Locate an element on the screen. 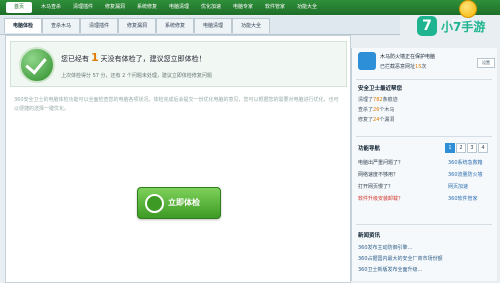 This screenshot has height=283, width=500. firewall-status-title: 木马防火墙正在保护电脑 is located at coordinates (408, 57).